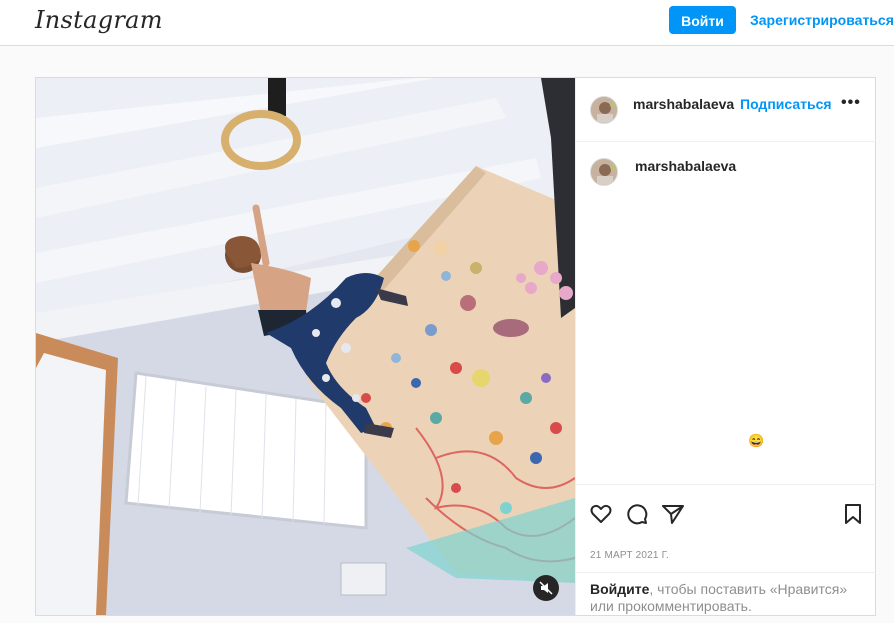 This screenshot has width=894, height=623. I want to click on comment-icon, so click(637, 514).